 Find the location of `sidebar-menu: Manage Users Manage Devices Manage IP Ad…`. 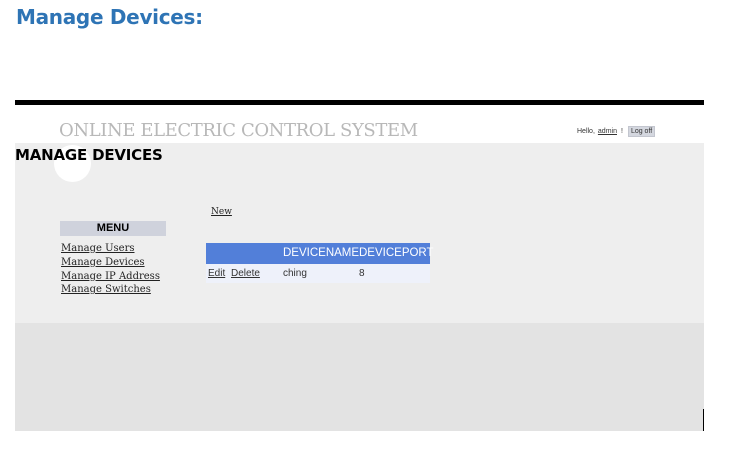

sidebar-menu: Manage Users Manage Devices Manage IP Ad… is located at coordinates (110, 269).